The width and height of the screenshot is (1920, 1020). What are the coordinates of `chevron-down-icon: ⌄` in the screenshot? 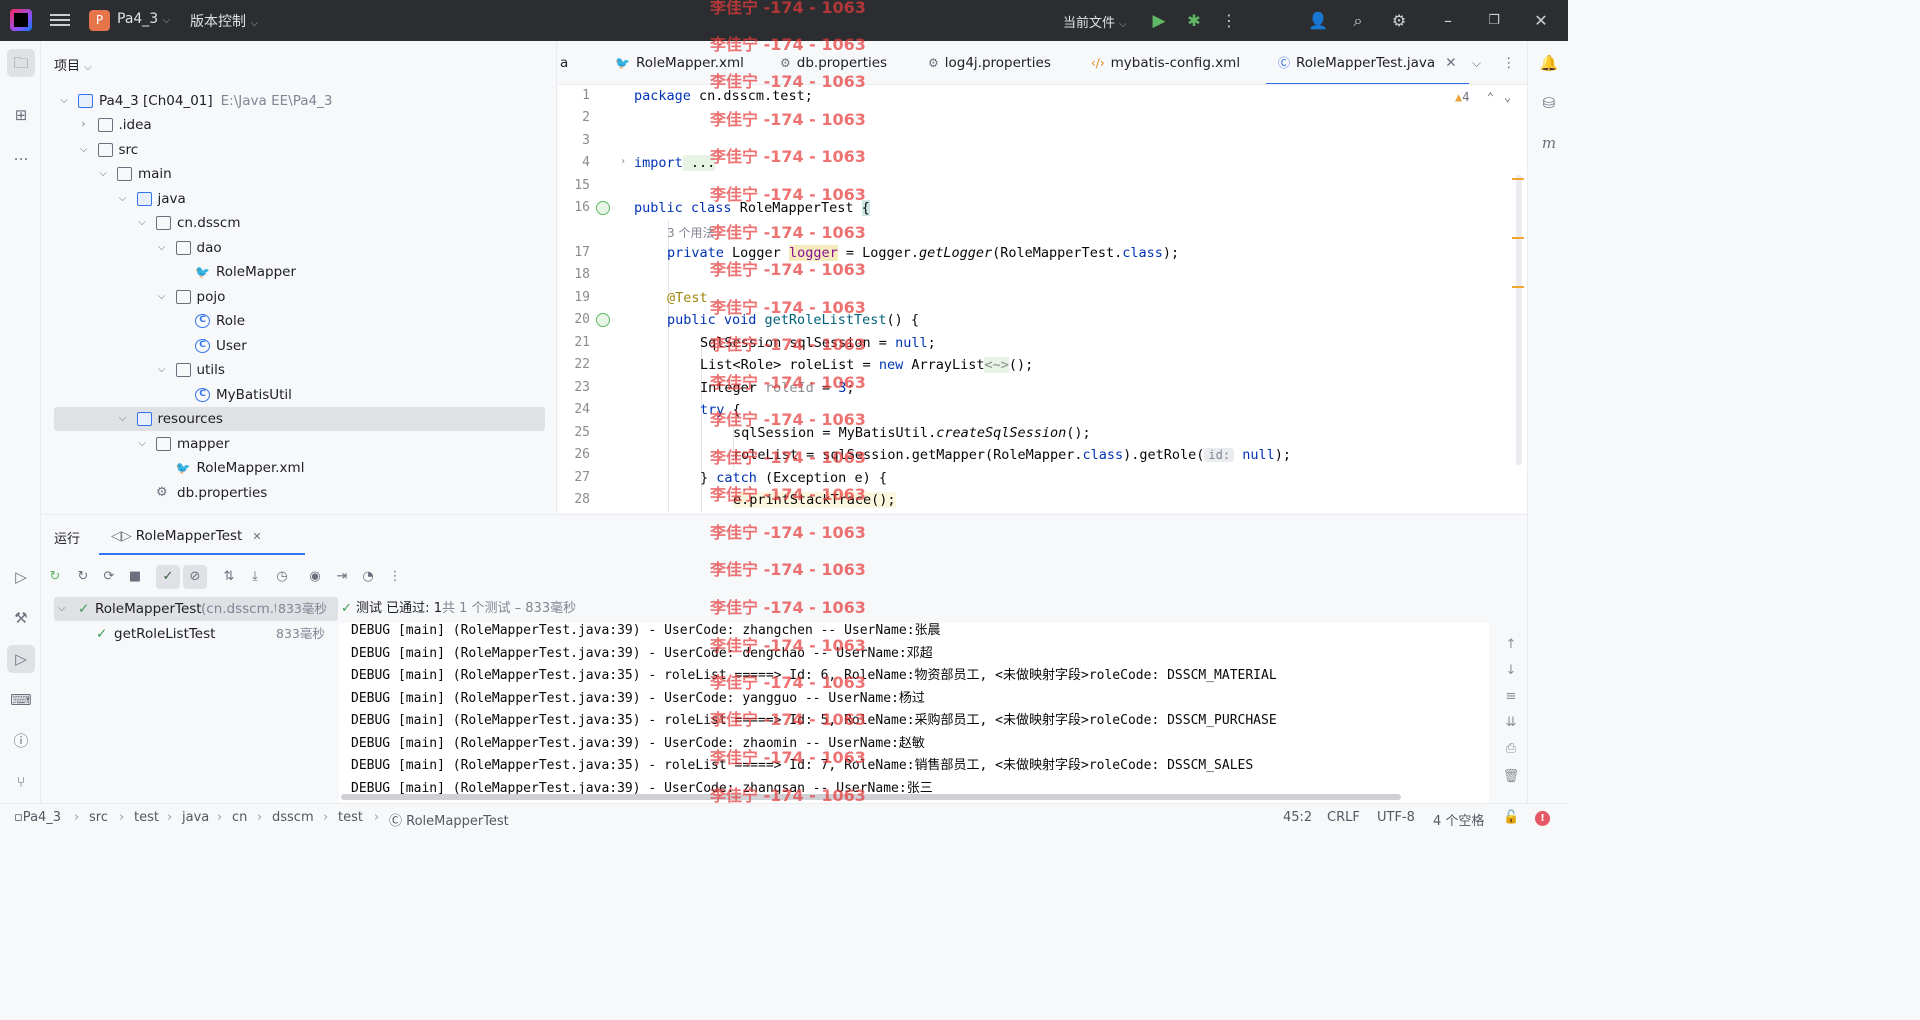 It's located at (1507, 97).